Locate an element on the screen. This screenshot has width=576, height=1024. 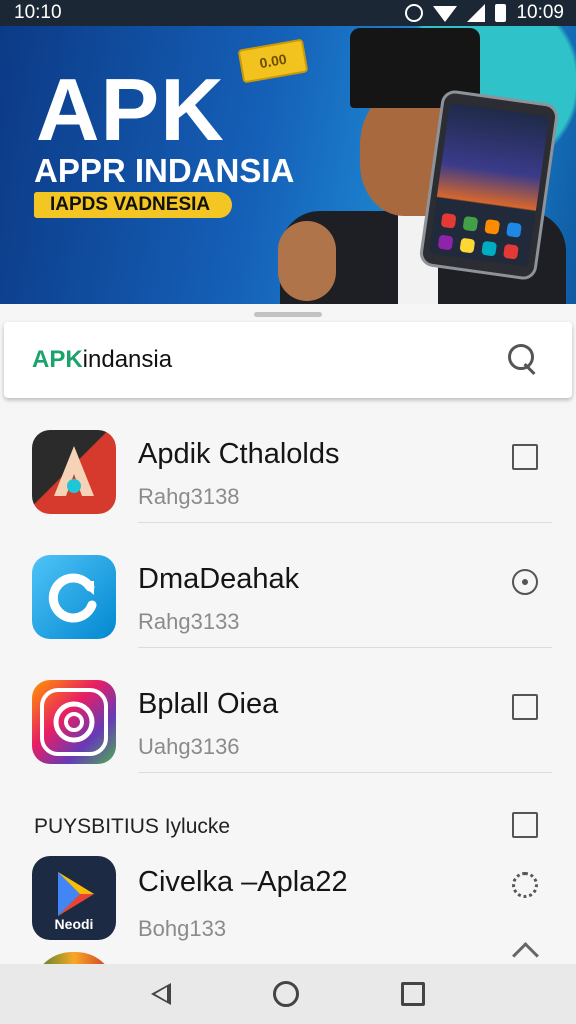
drag-handle is located at coordinates (288, 314).